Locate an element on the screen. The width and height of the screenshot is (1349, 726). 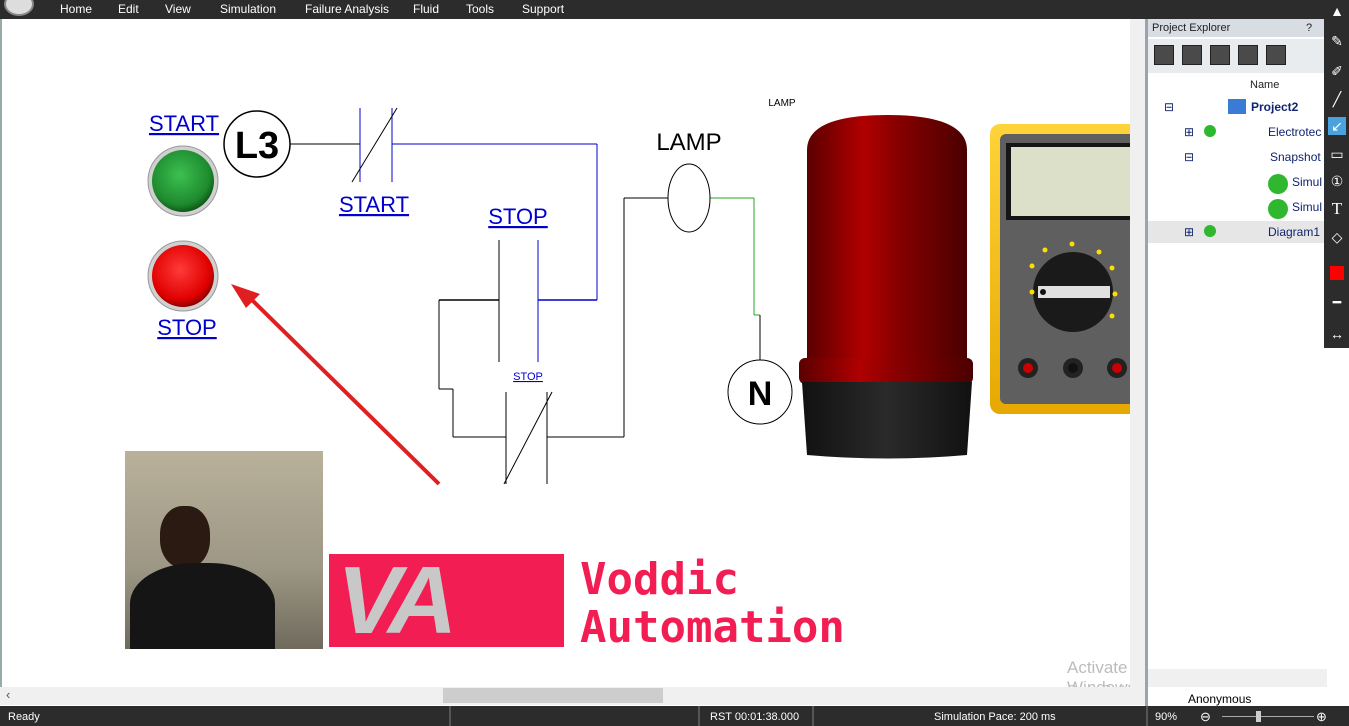
right-toolstrip: ▲ ✎ ✐ ╱ ↙ ▭ ① T ◇ ━ ↔ is located at coordinates (1336, 174).